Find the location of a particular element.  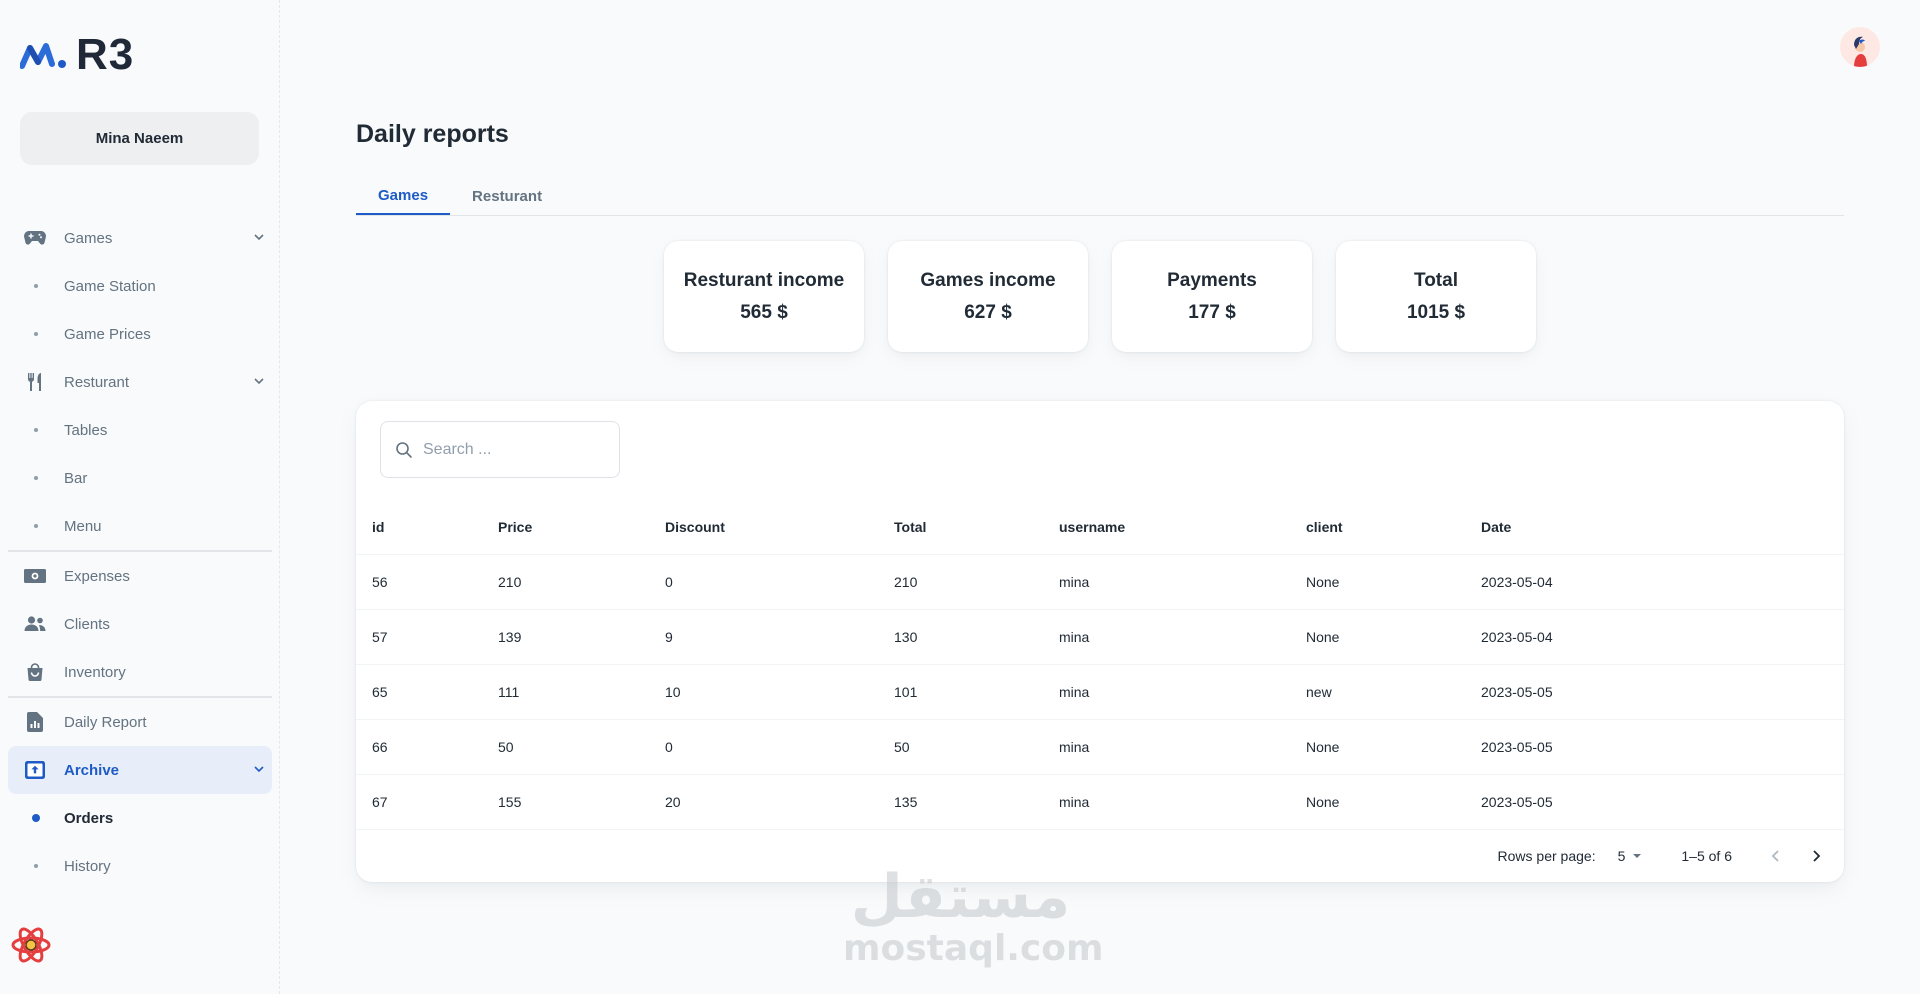

search-box is located at coordinates (500, 449).